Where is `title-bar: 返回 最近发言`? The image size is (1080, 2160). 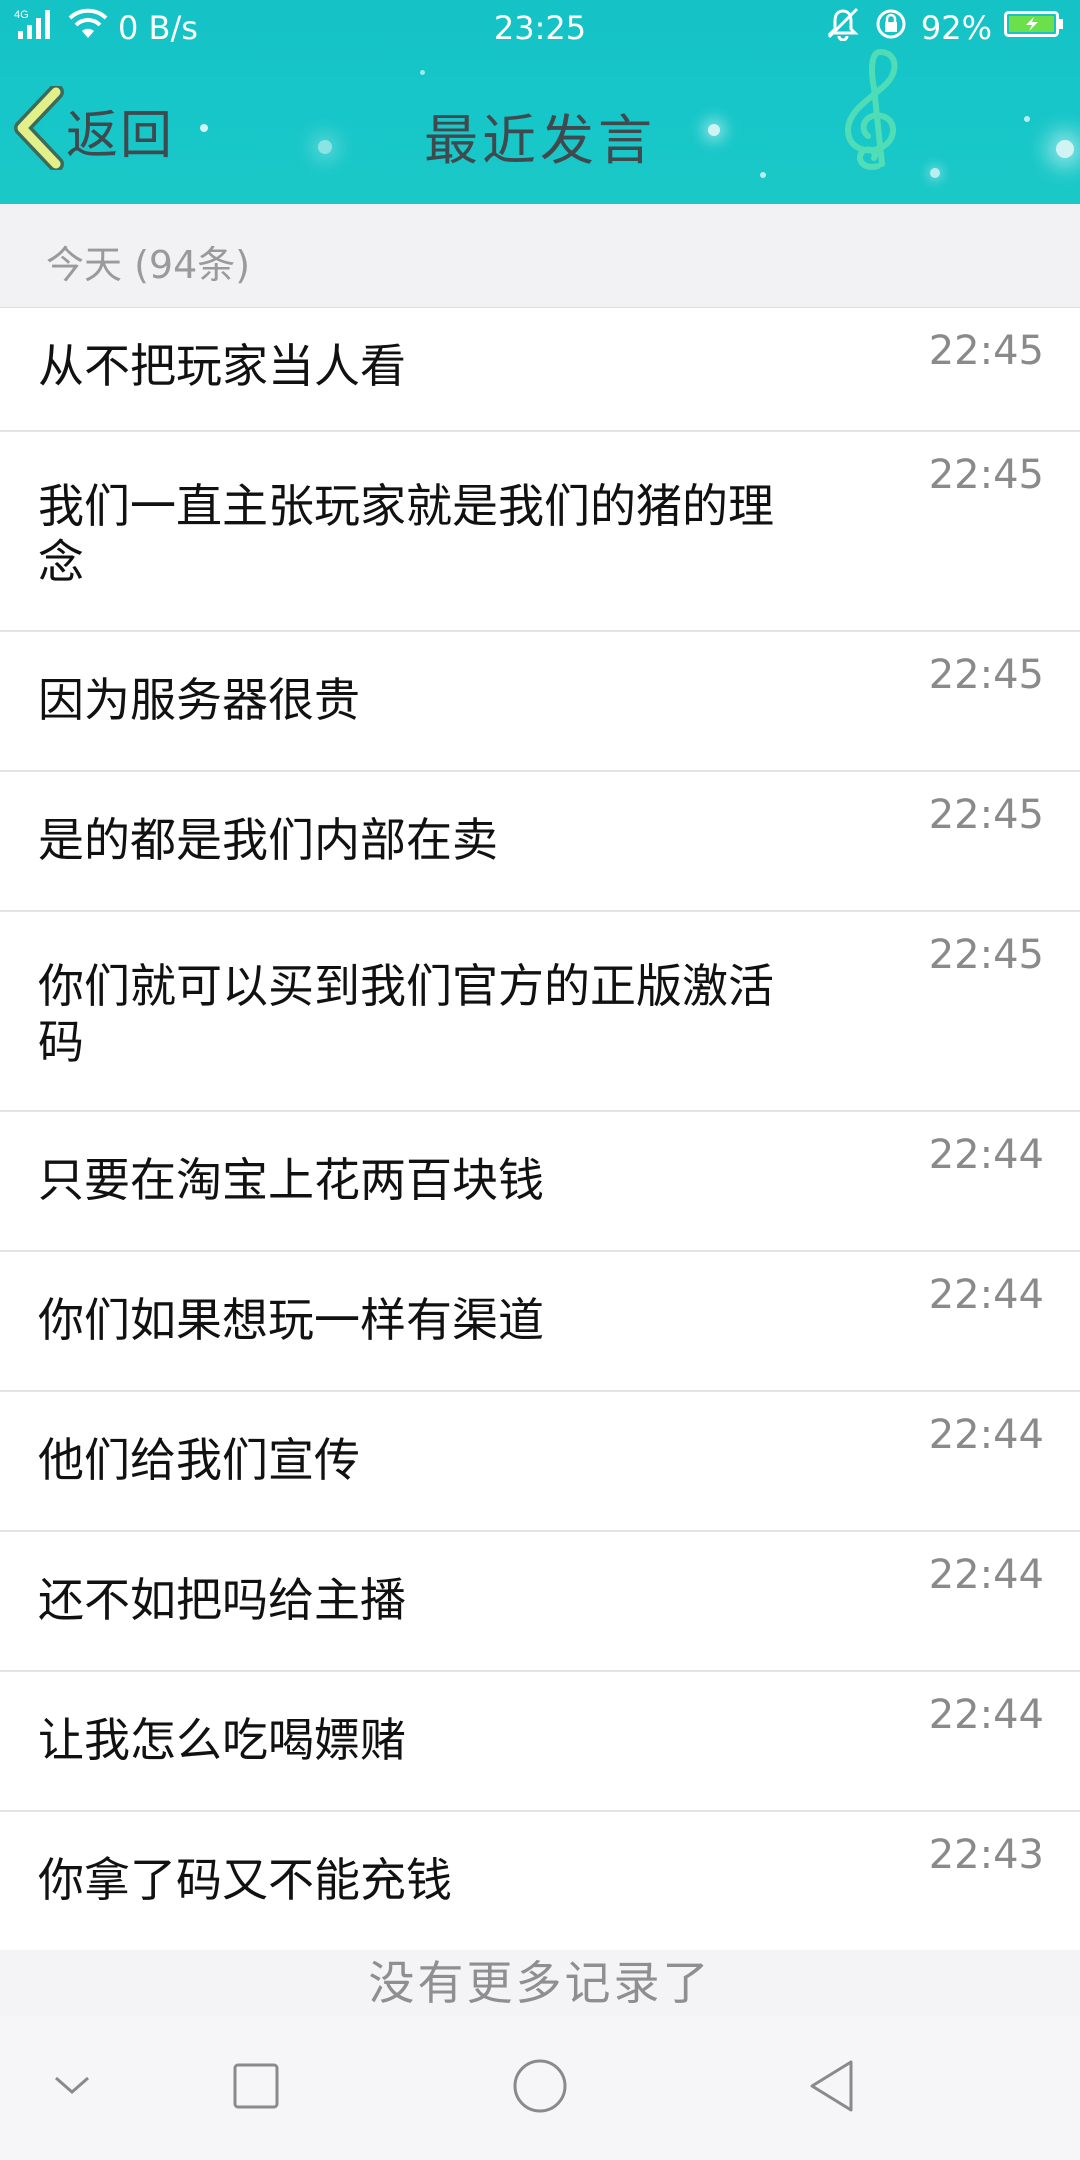 title-bar: 返回 最近发言 is located at coordinates (540, 126).